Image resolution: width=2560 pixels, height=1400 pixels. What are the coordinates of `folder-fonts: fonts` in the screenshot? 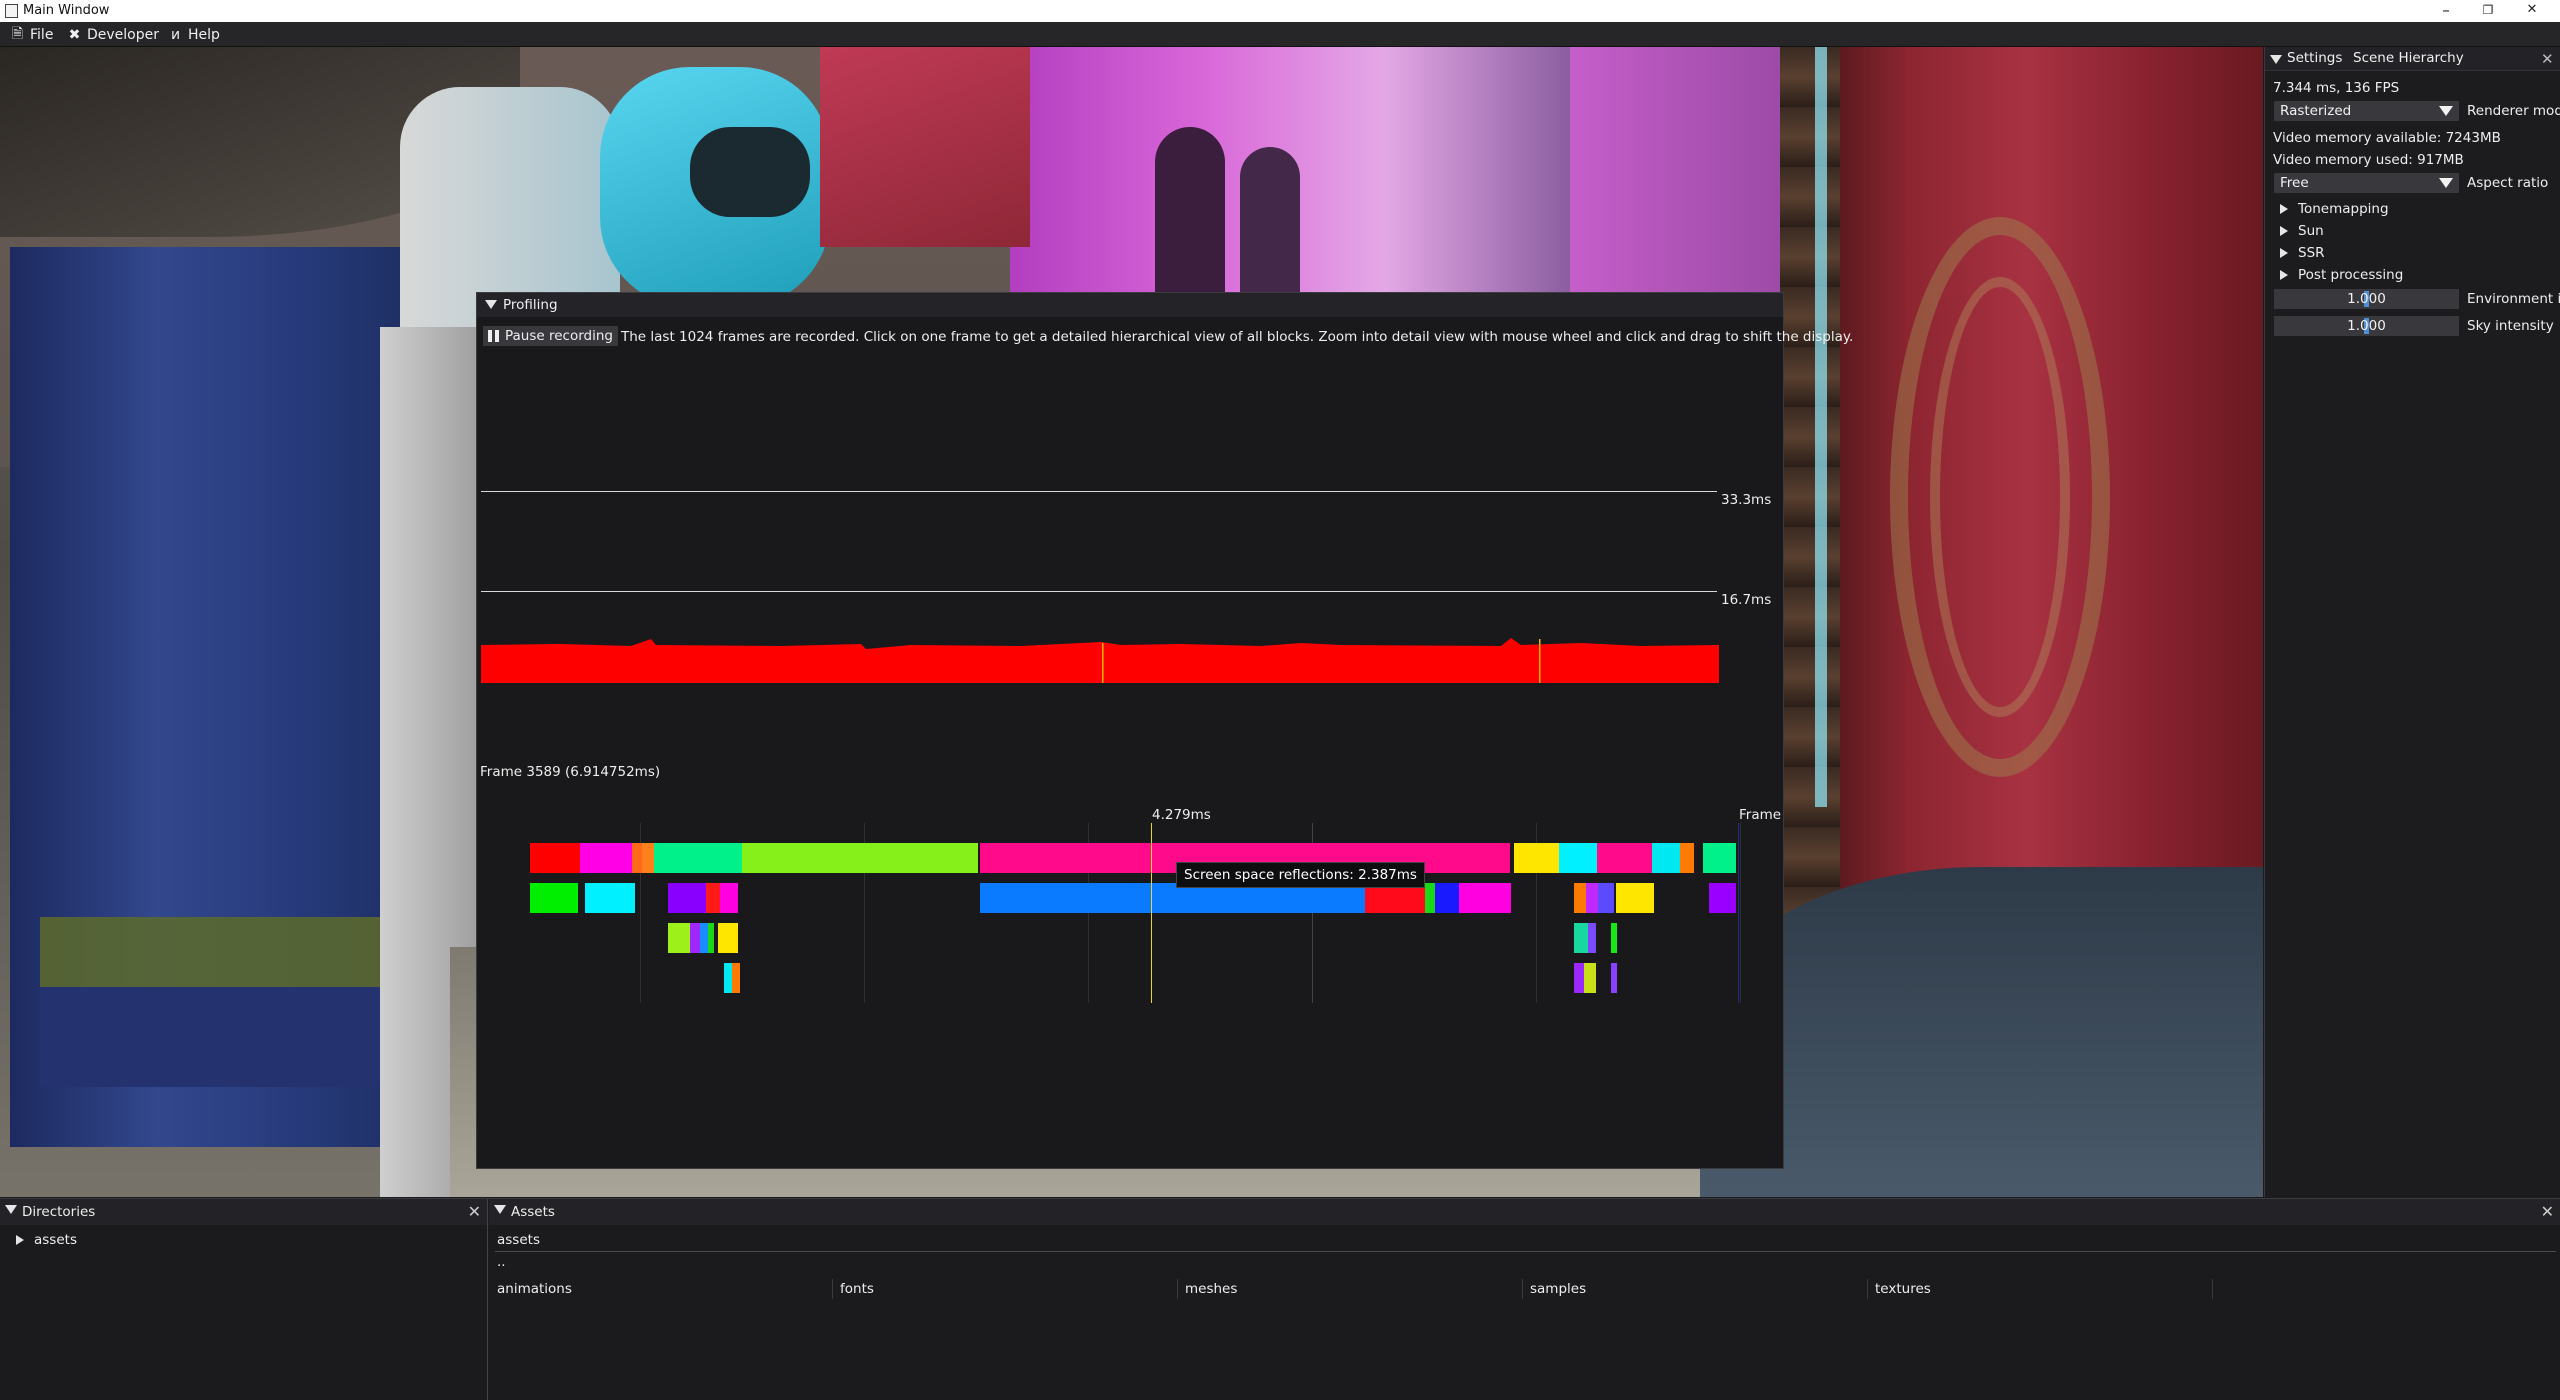 It's located at (857, 1289).